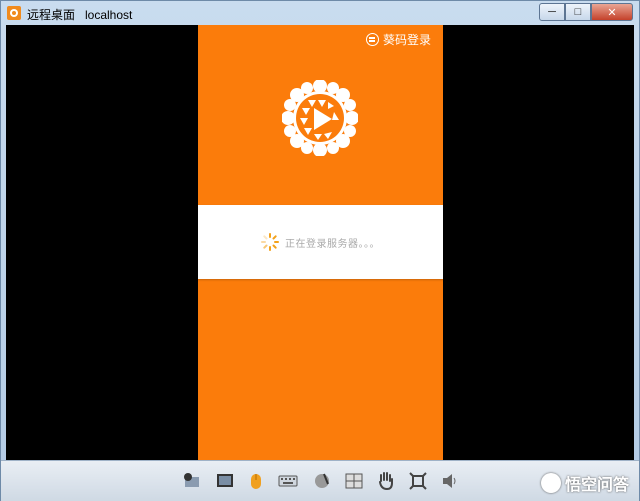 The width and height of the screenshot is (640, 501). Describe the element at coordinates (288, 481) in the screenshot. I see `keyboard-icon` at that location.